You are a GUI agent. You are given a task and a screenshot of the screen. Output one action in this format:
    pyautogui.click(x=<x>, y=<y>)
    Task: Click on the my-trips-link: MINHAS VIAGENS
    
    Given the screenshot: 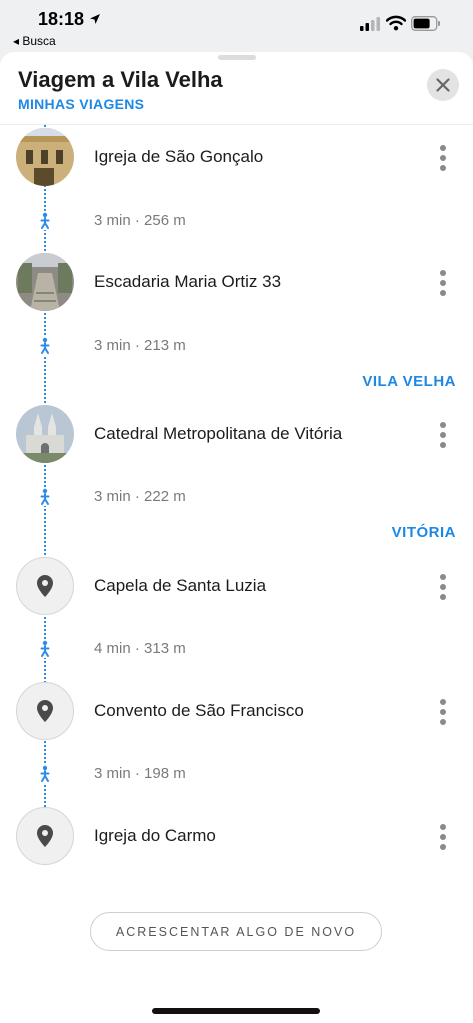 What is the action you would take?
    pyautogui.click(x=81, y=104)
    